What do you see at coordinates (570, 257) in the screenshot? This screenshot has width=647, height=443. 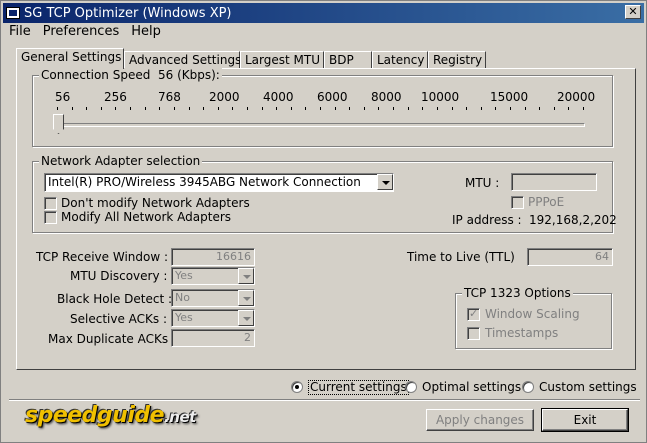 I see `ttl-field: 64` at bounding box center [570, 257].